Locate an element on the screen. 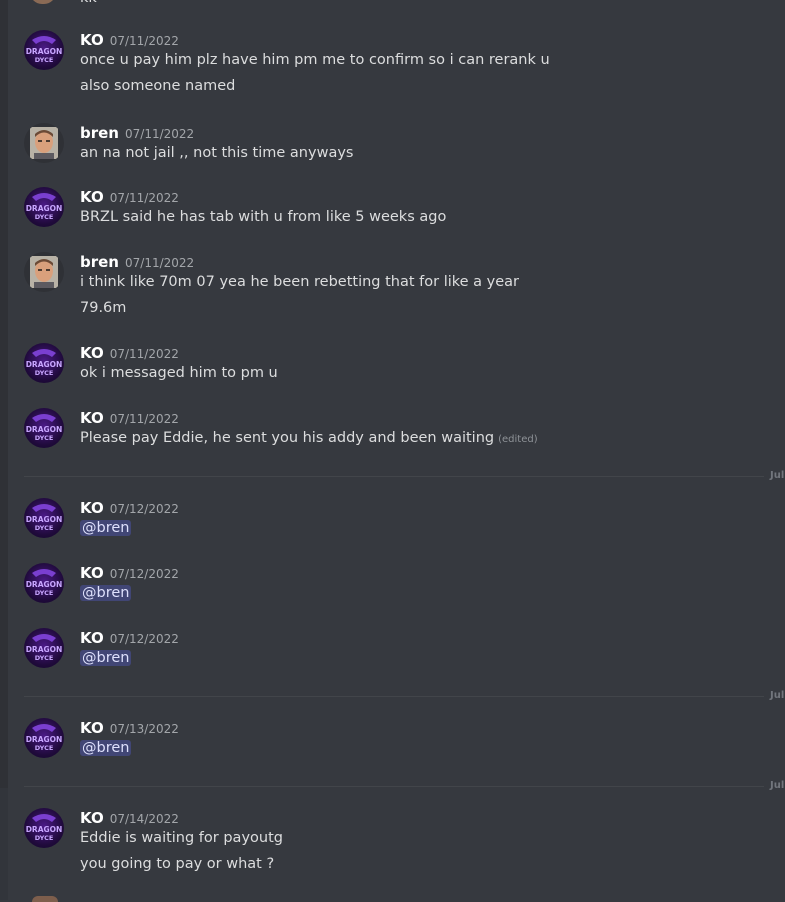 The width and height of the screenshot is (785, 902). avatar-fragment-top is located at coordinates (43, 2).